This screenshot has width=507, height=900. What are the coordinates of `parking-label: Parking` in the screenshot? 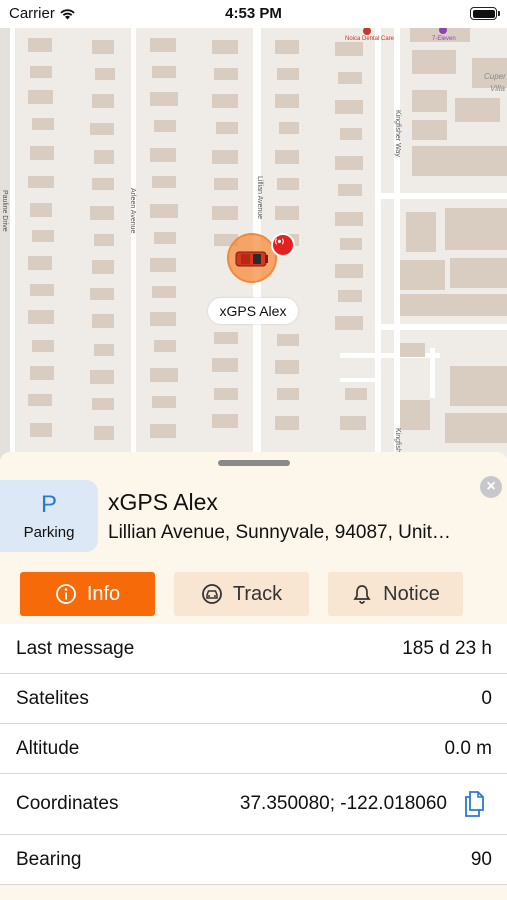 It's located at (49, 532).